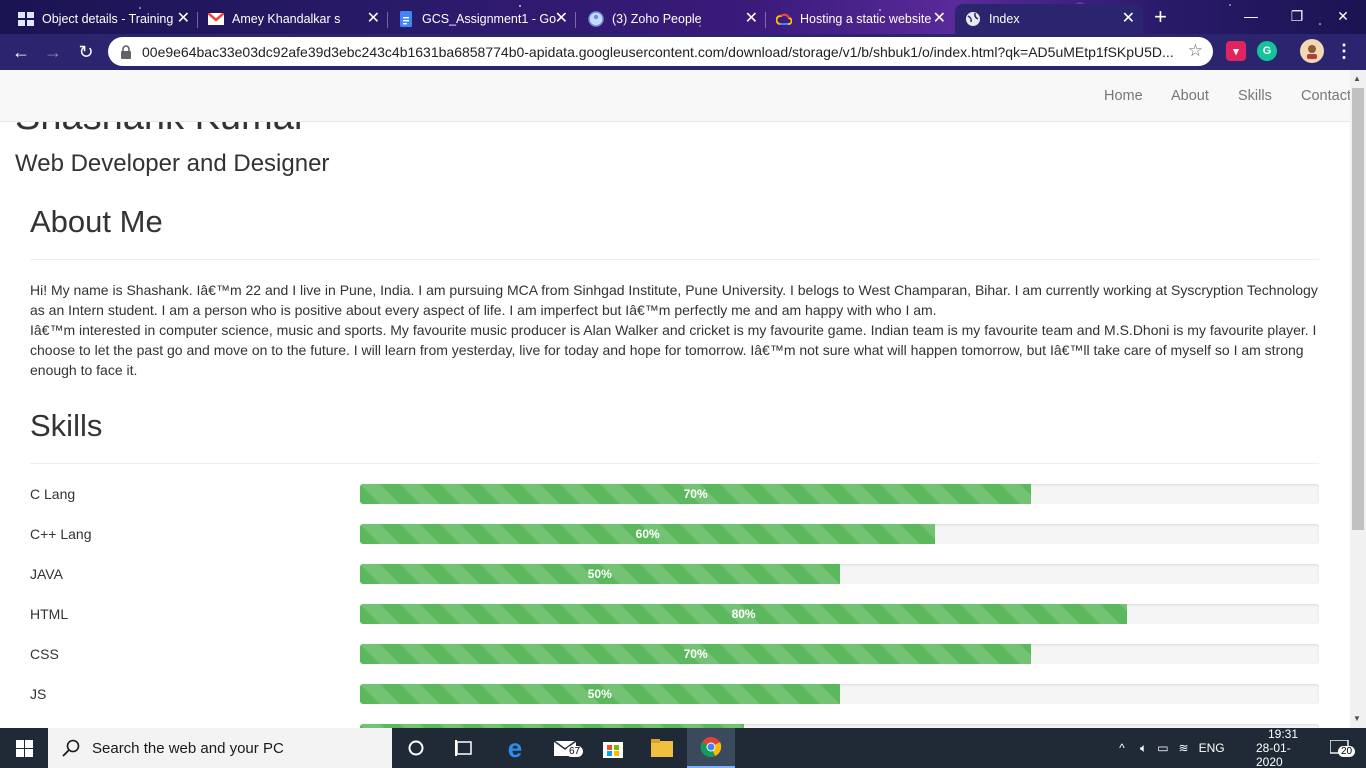 The width and height of the screenshot is (1366, 768). I want to click on mail-app-icon: 67, so click(566, 748).